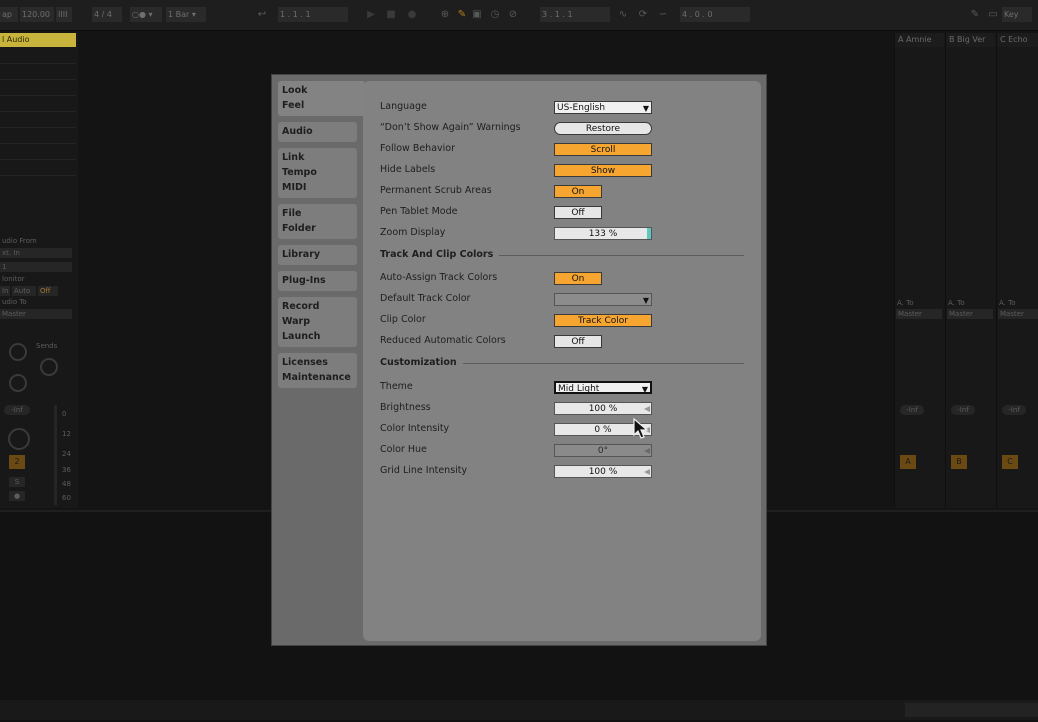 Image resolution: width=1038 pixels, height=722 pixels. Describe the element at coordinates (445, 14) in the screenshot. I see `overdub-icon: ⊕` at that location.